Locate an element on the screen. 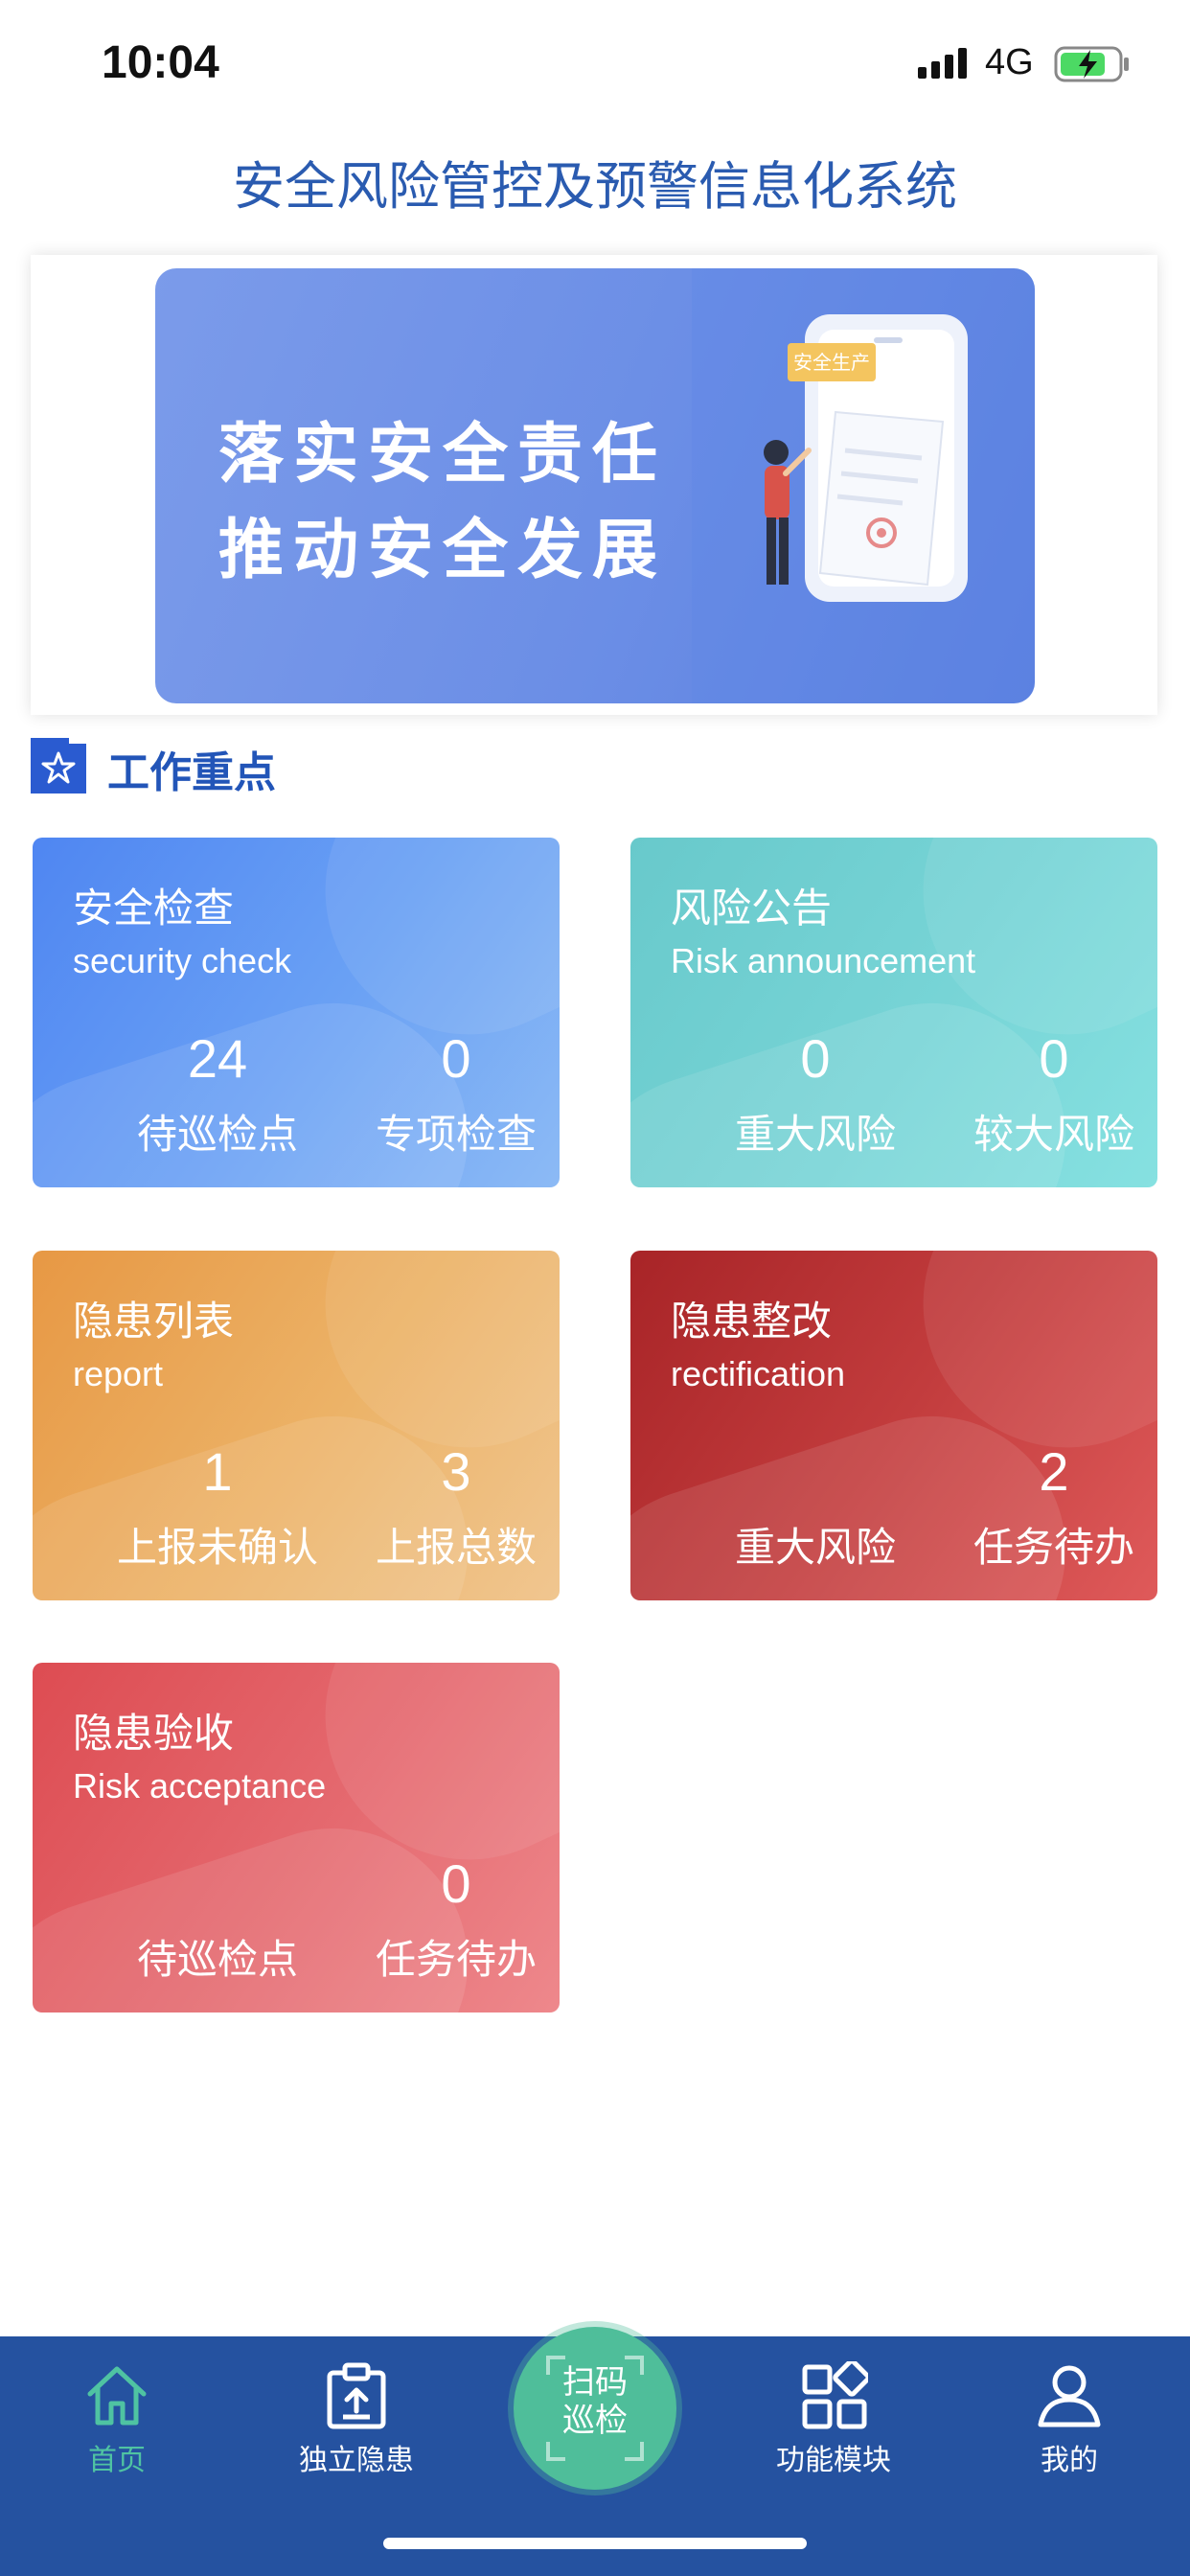  card-title: 隐患验收 is located at coordinates (154, 1733).